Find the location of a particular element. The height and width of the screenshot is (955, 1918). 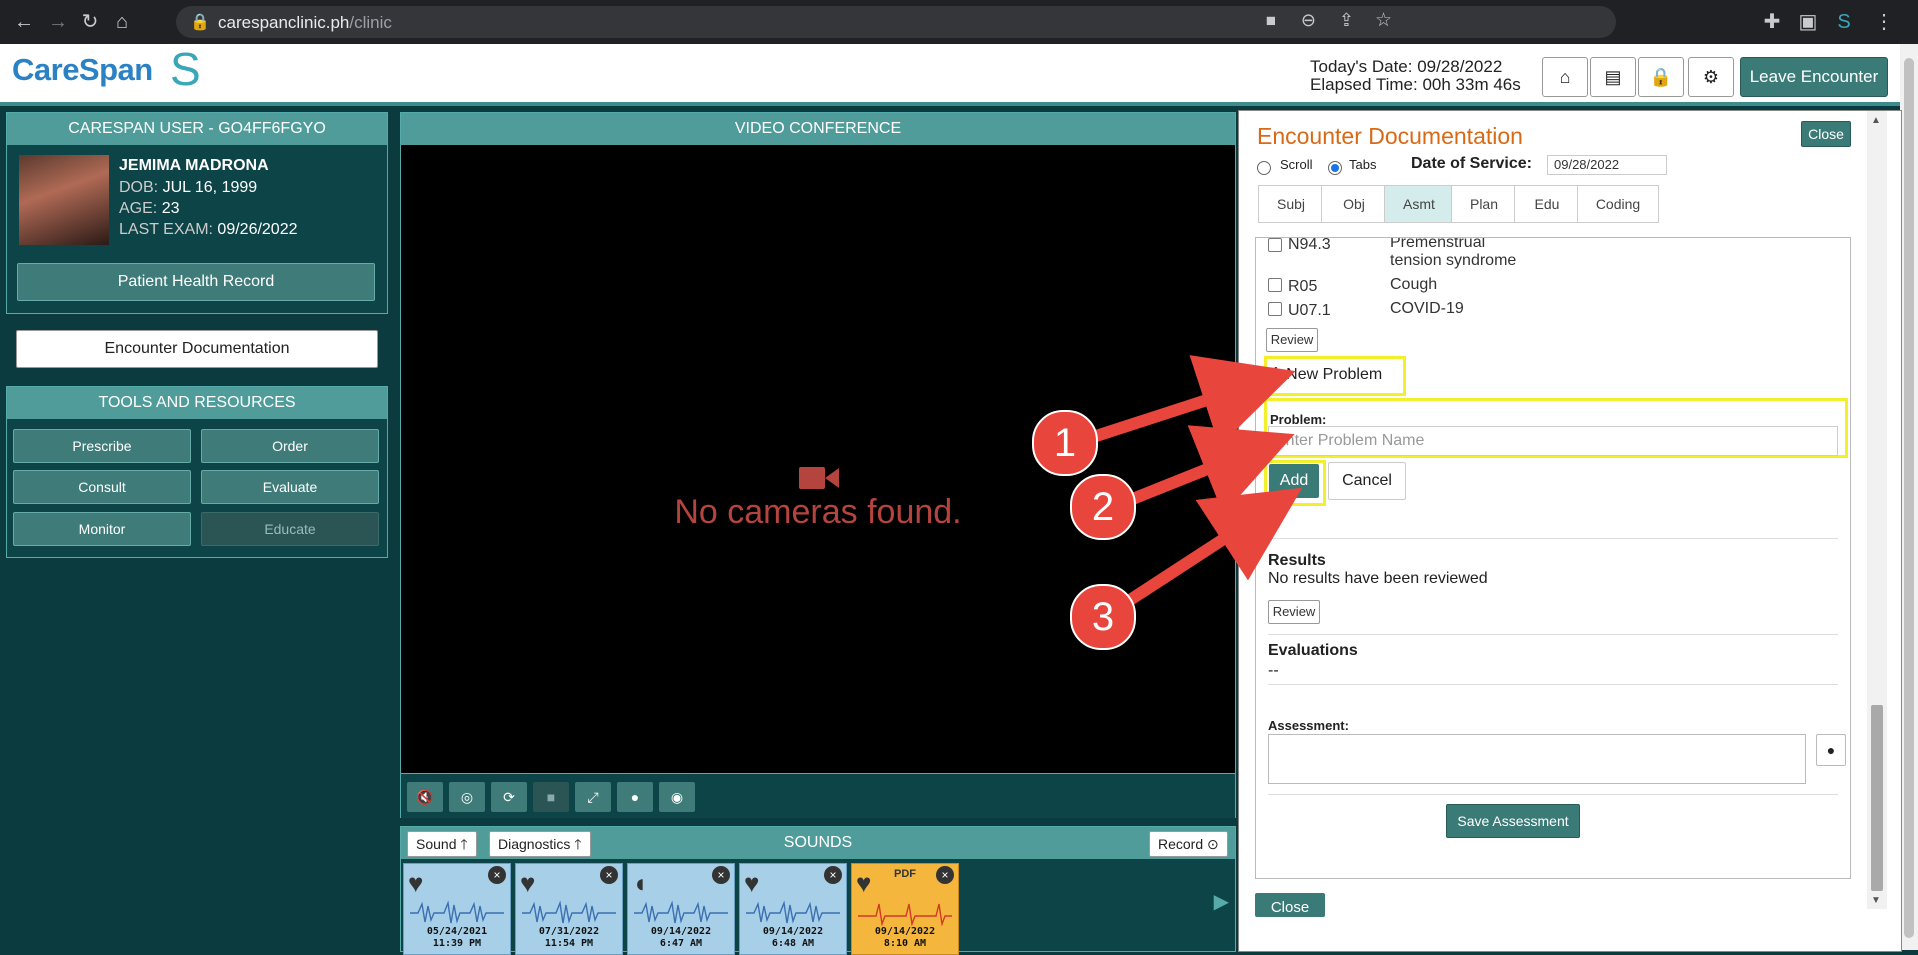

mute-speaker-button: 🔇 is located at coordinates (425, 797).